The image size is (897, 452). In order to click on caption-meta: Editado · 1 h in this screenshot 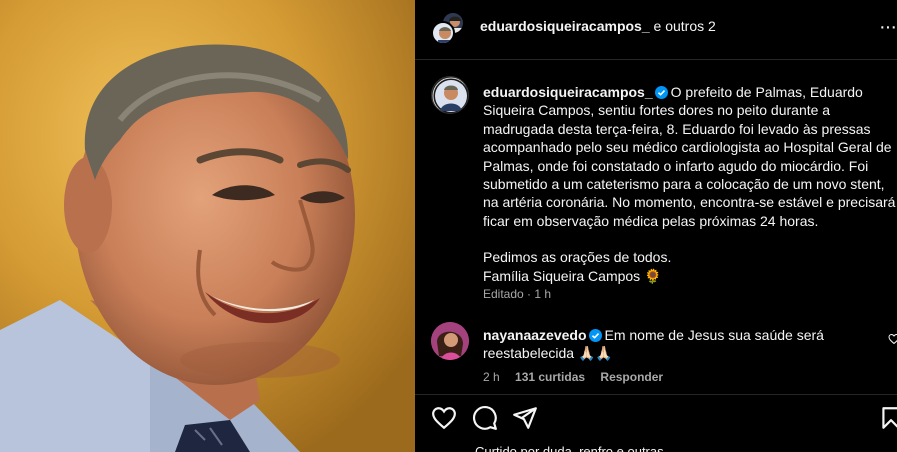, I will do `click(517, 294)`.